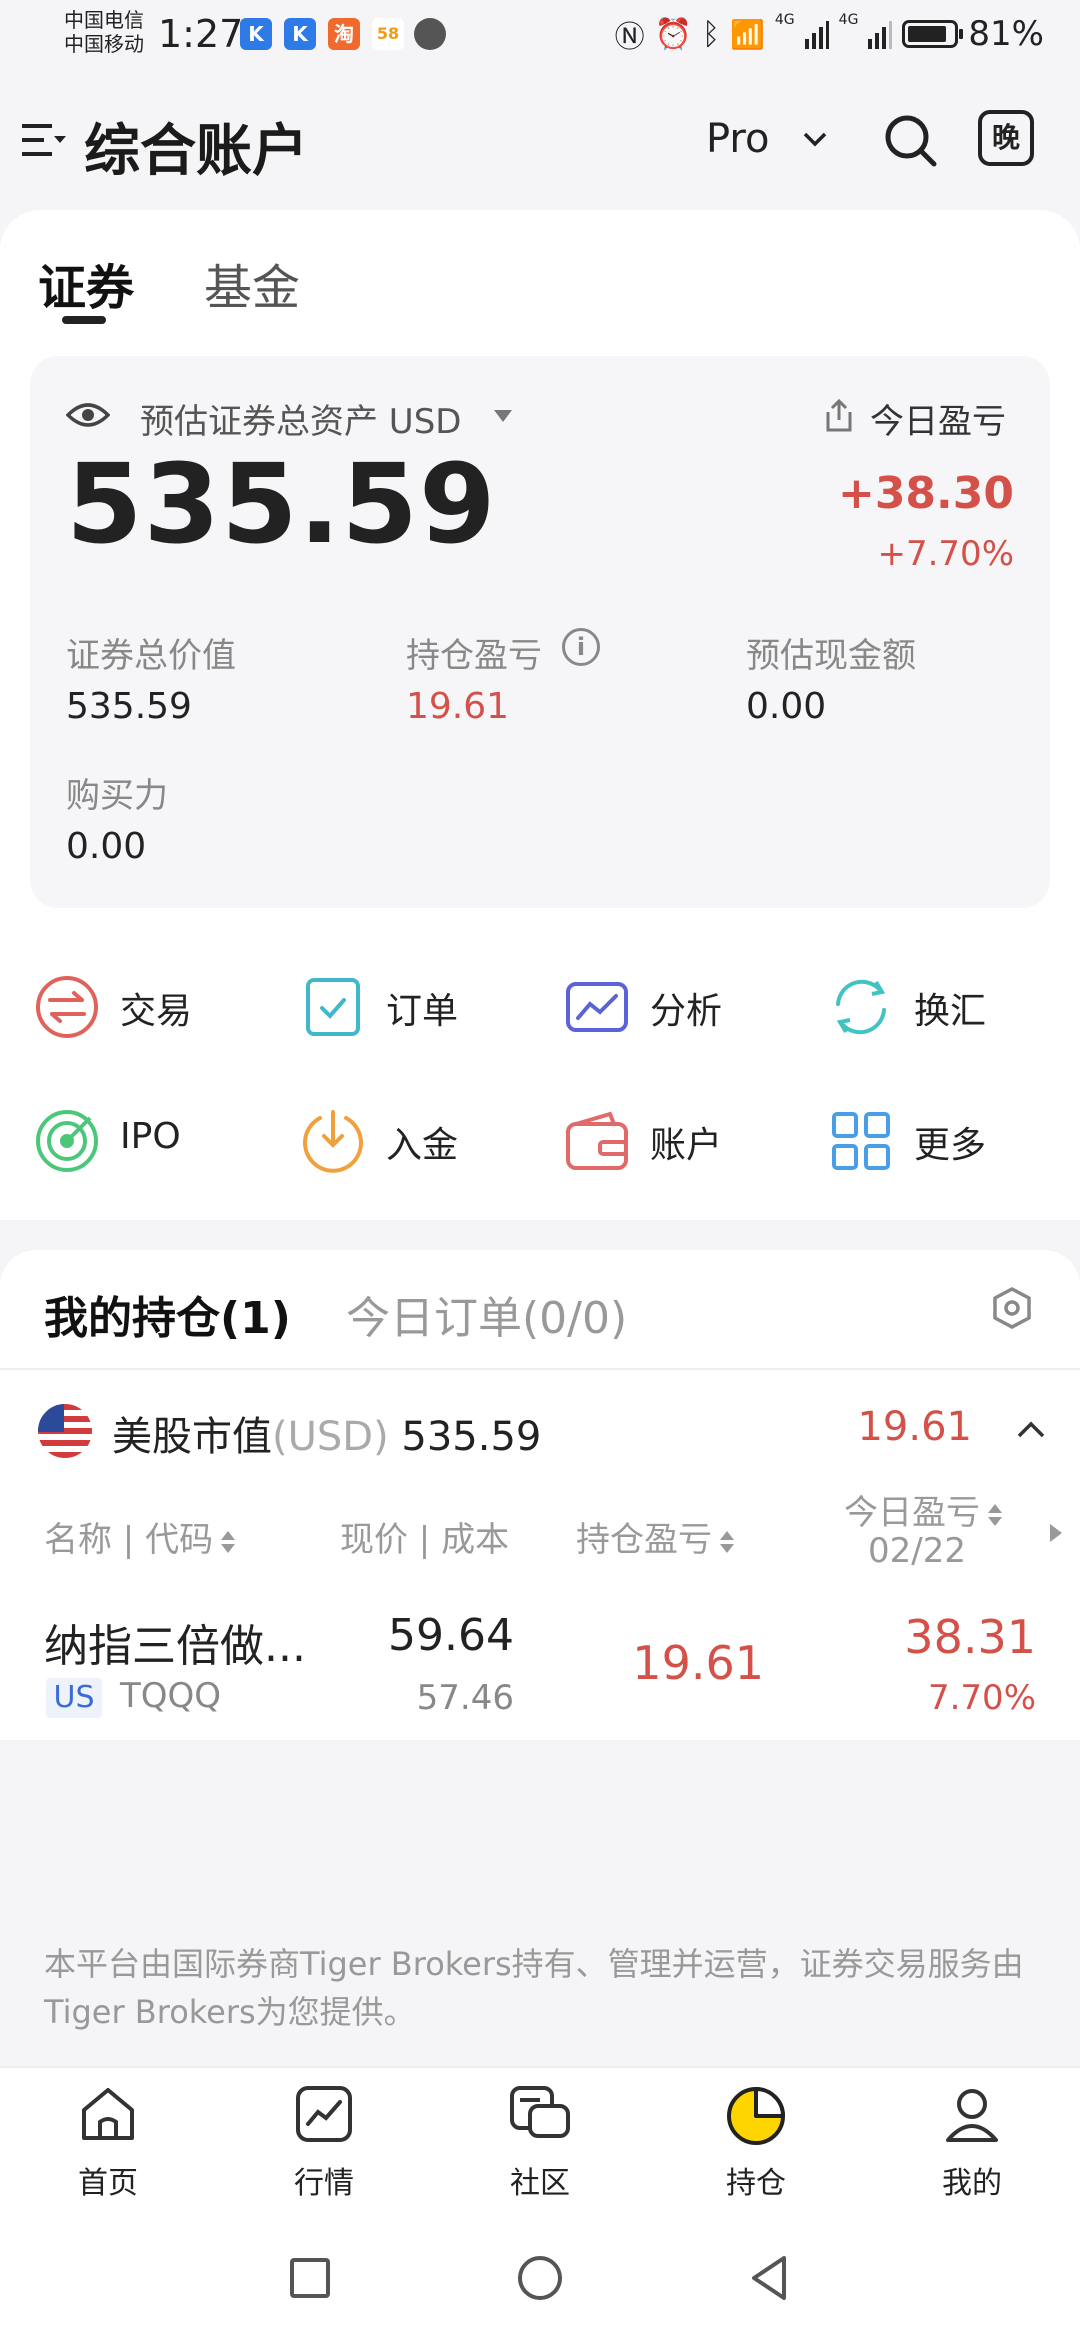 The image size is (1080, 2340). Describe the element at coordinates (946, 554) in the screenshot. I see `today-pnl-percent: +7.70%` at that location.